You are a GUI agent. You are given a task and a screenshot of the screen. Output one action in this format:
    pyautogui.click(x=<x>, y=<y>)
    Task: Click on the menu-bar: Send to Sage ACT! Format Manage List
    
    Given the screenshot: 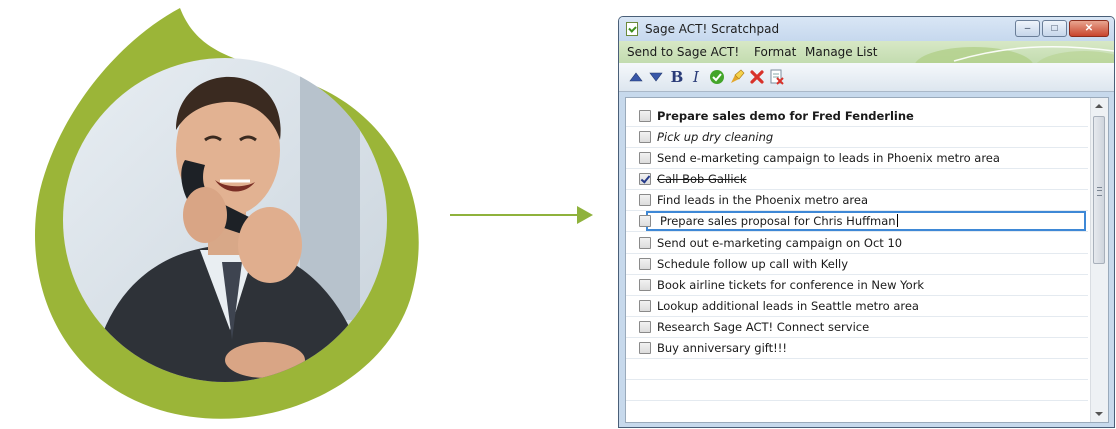 What is the action you would take?
    pyautogui.click(x=866, y=52)
    